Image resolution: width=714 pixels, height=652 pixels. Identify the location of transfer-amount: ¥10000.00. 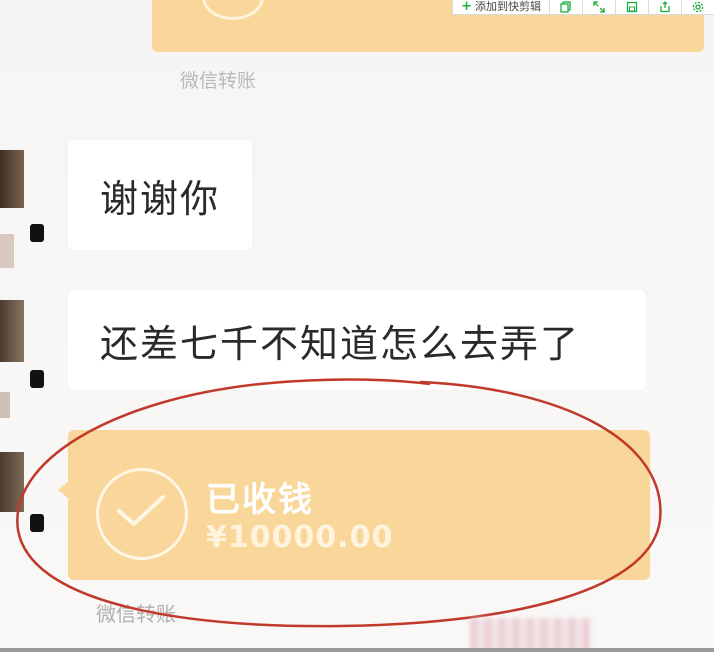
(300, 537).